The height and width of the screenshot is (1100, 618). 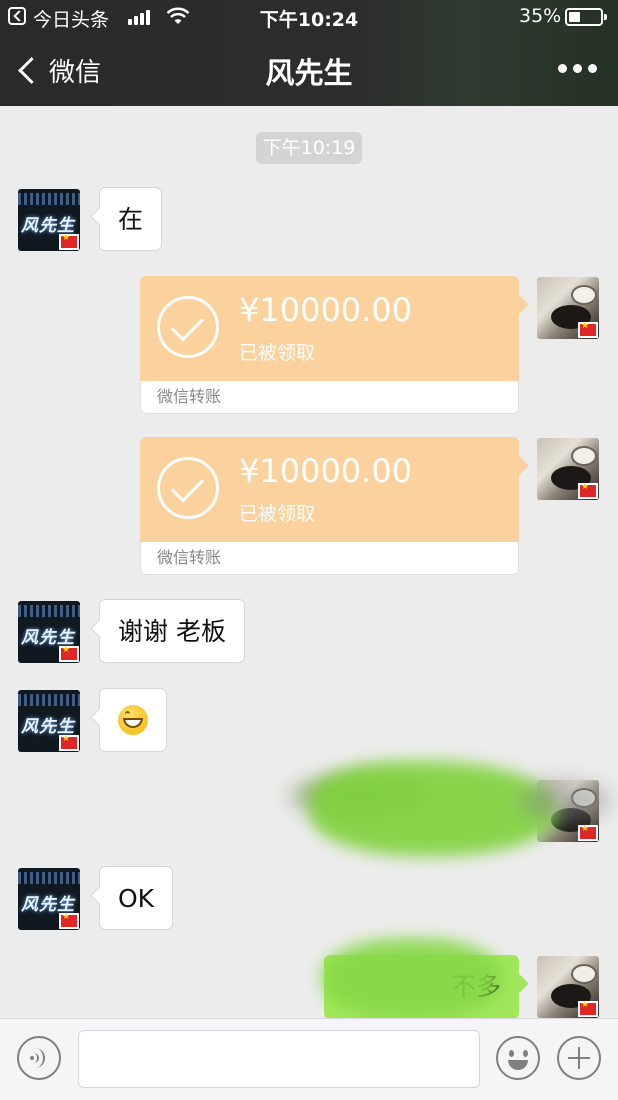 I want to click on message-text: OK, so click(x=136, y=898).